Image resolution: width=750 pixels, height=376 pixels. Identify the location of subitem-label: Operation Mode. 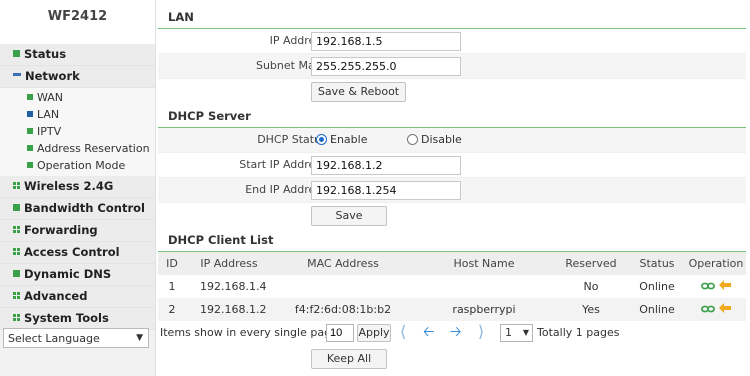
(81, 165).